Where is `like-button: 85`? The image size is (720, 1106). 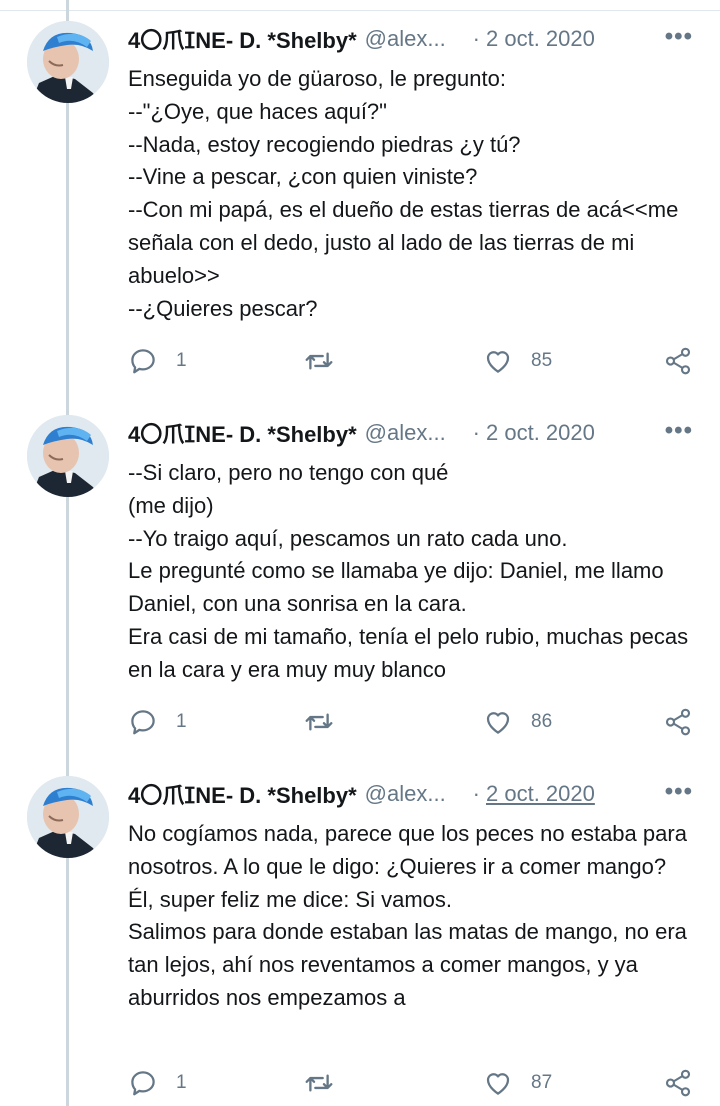
like-button: 85 is located at coordinates (517, 361).